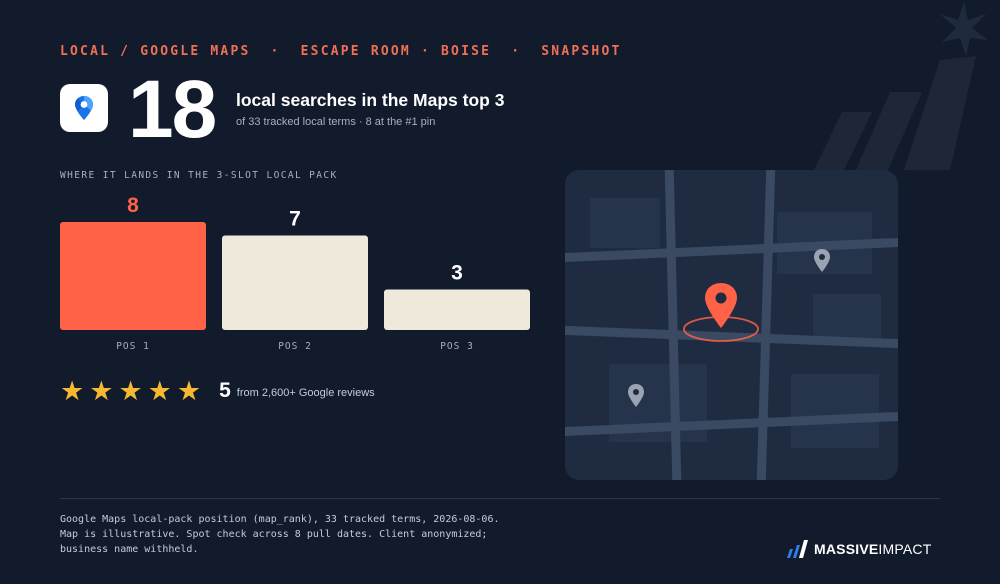 This screenshot has width=1000, height=584. Describe the element at coordinates (217, 391) in the screenshot. I see `review-rating: ★ ★ ★ ★ ★ 5 from 2,600+ Google reviews` at that location.